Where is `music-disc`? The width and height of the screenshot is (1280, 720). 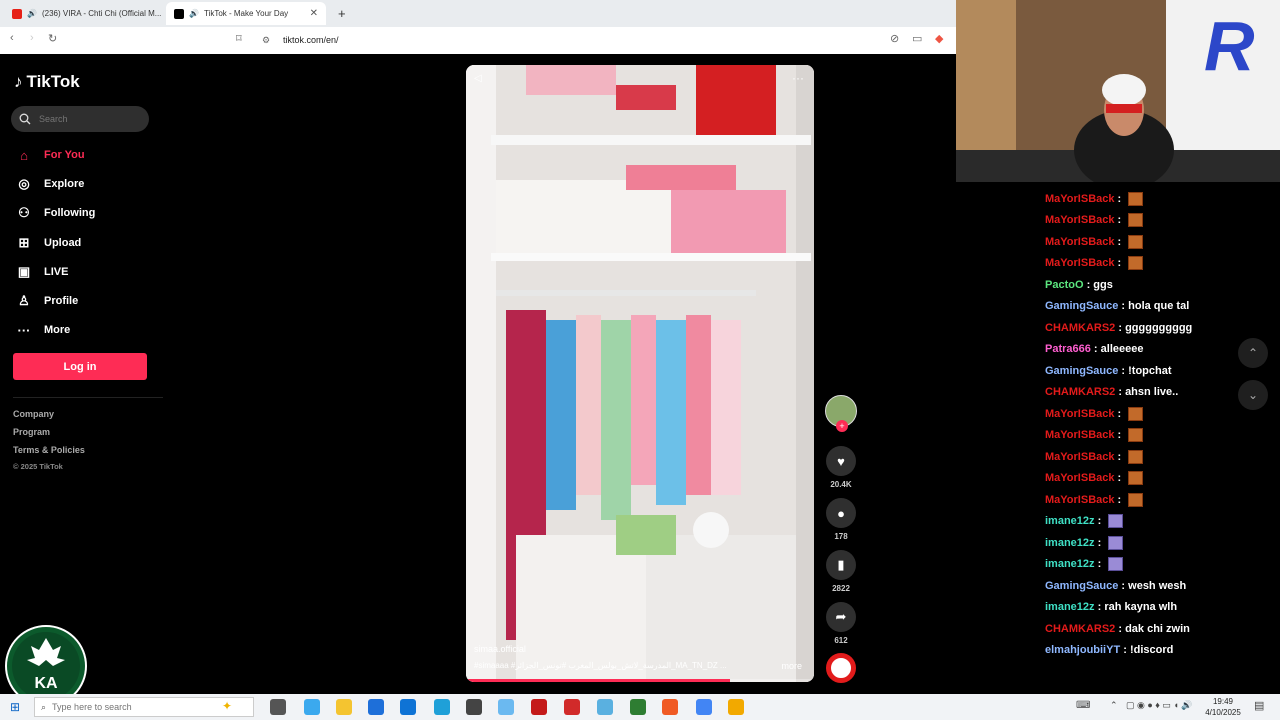 music-disc is located at coordinates (841, 668).